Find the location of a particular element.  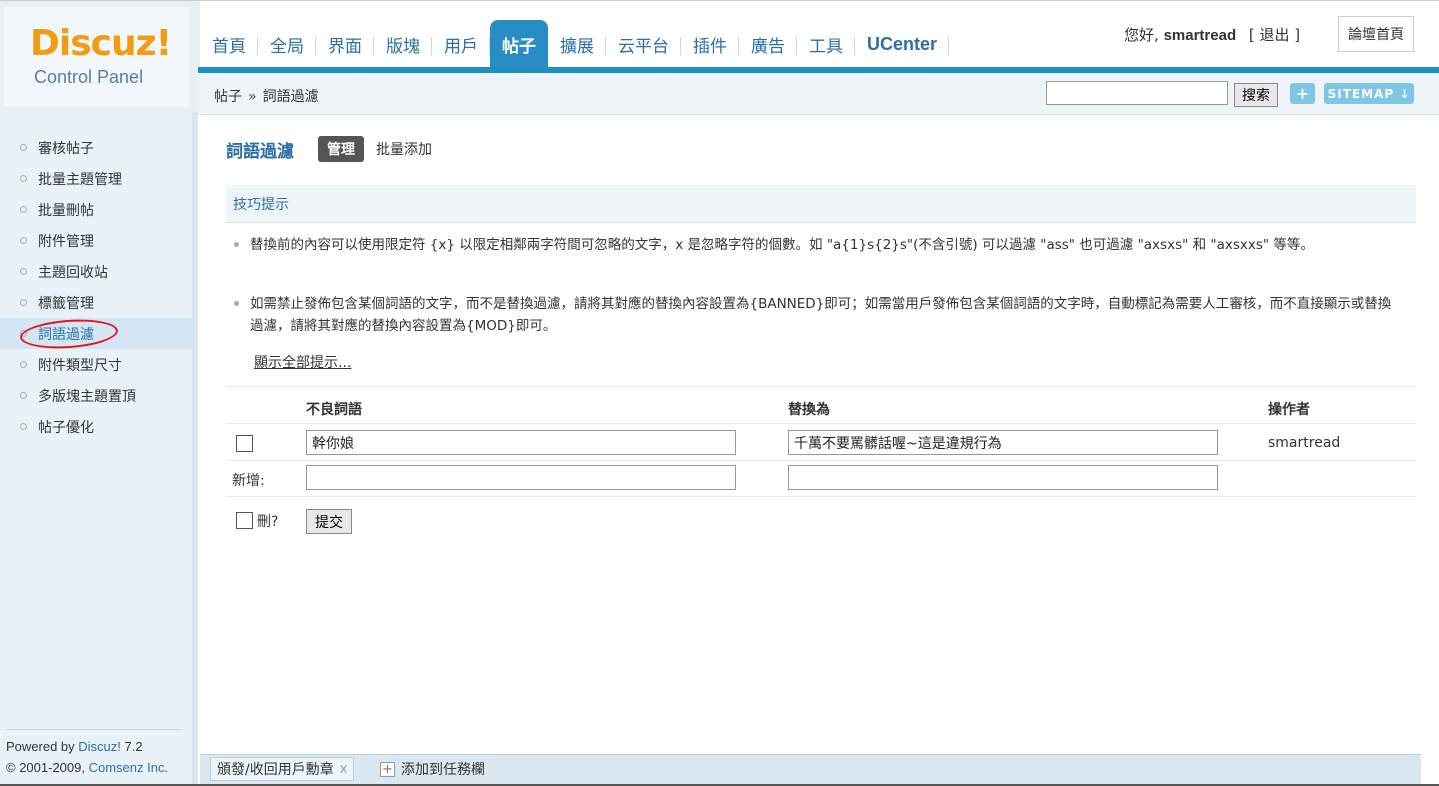

divider is located at coordinates (94, 729).